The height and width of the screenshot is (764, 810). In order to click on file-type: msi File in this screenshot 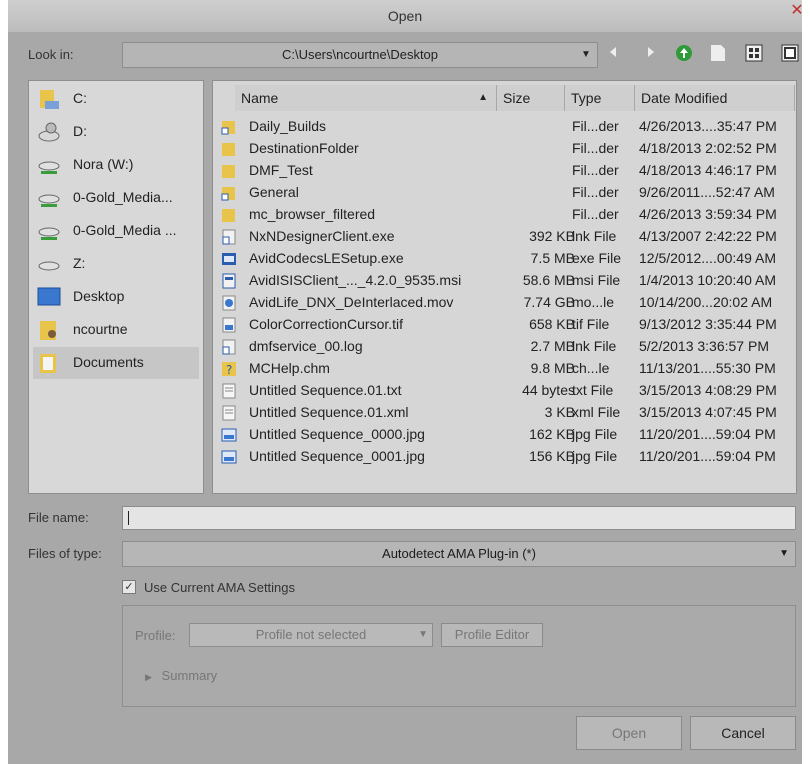, I will do `click(596, 280)`.